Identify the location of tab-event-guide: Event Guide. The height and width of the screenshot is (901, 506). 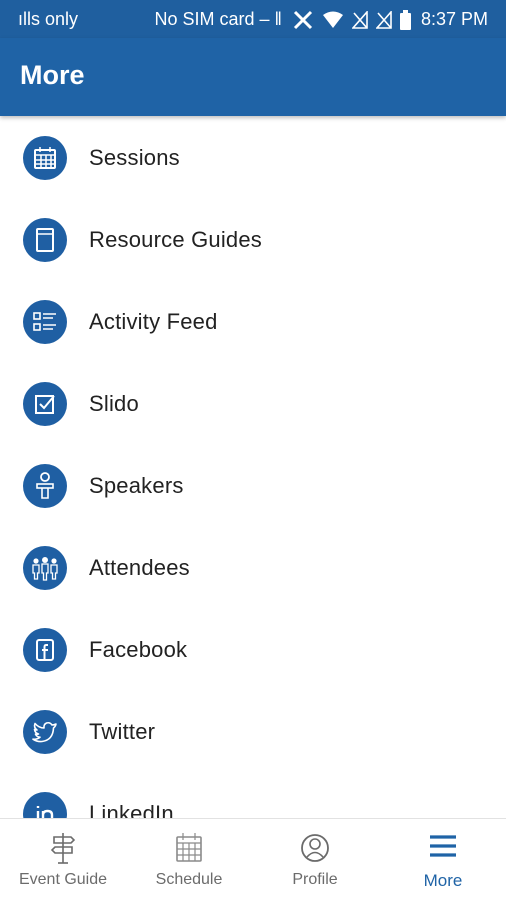
(63, 860).